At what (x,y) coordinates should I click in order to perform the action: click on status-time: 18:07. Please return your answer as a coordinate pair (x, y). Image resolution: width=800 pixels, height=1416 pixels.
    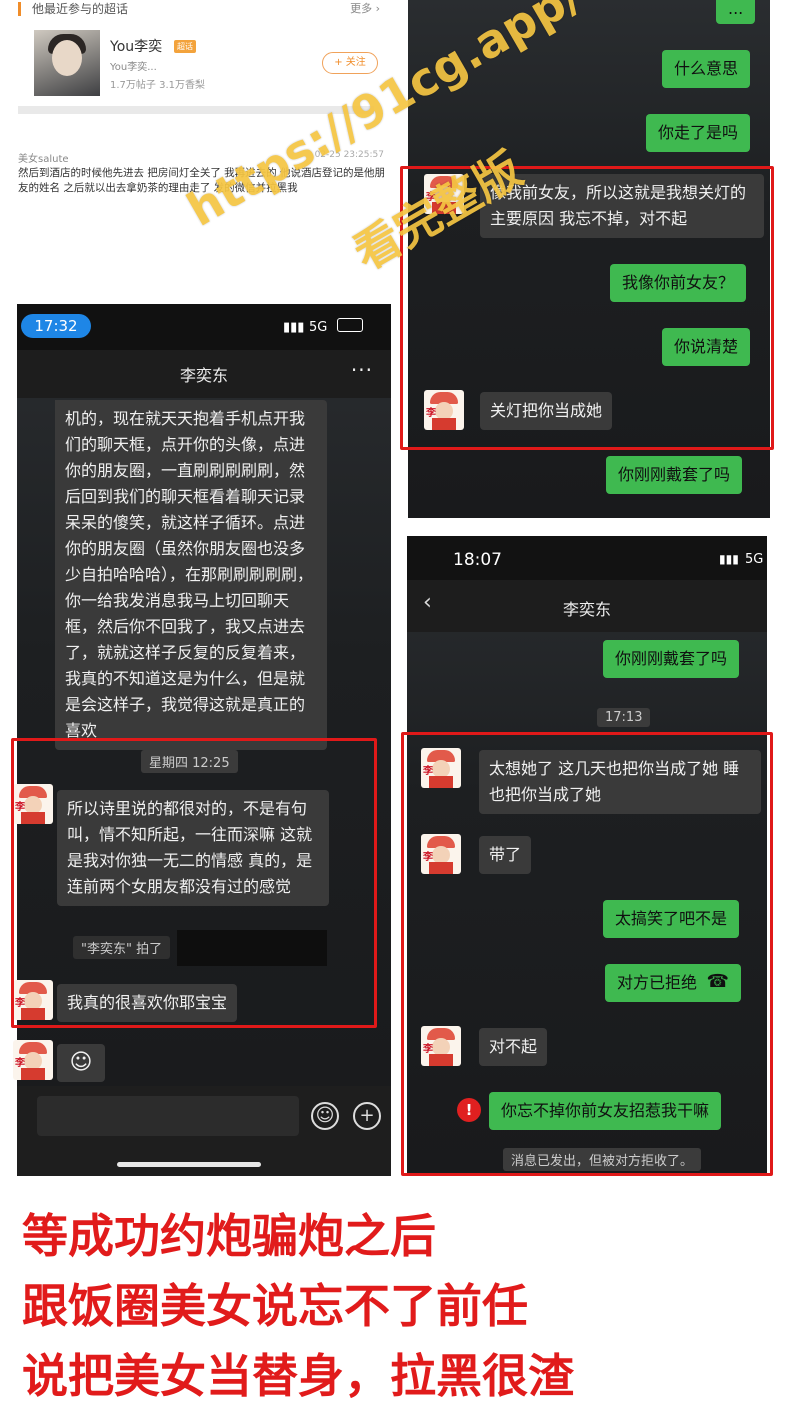
    Looking at the image, I should click on (477, 560).